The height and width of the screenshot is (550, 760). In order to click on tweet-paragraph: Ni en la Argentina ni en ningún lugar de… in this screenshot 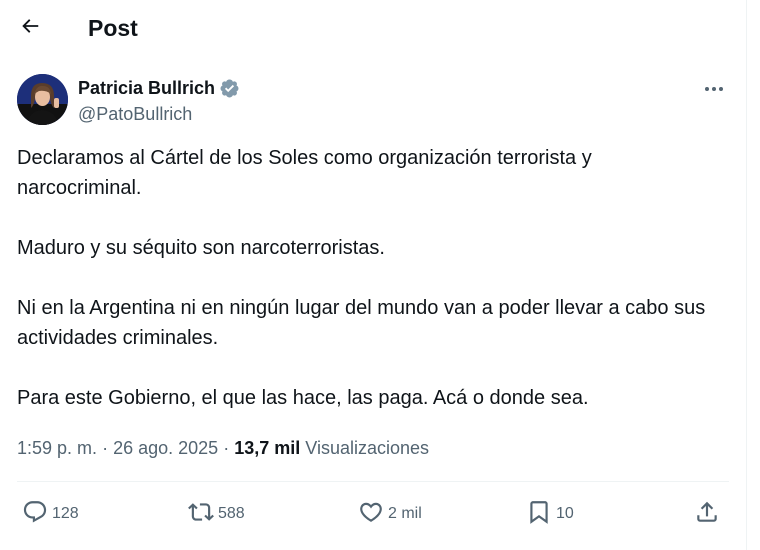, I will do `click(361, 323)`.